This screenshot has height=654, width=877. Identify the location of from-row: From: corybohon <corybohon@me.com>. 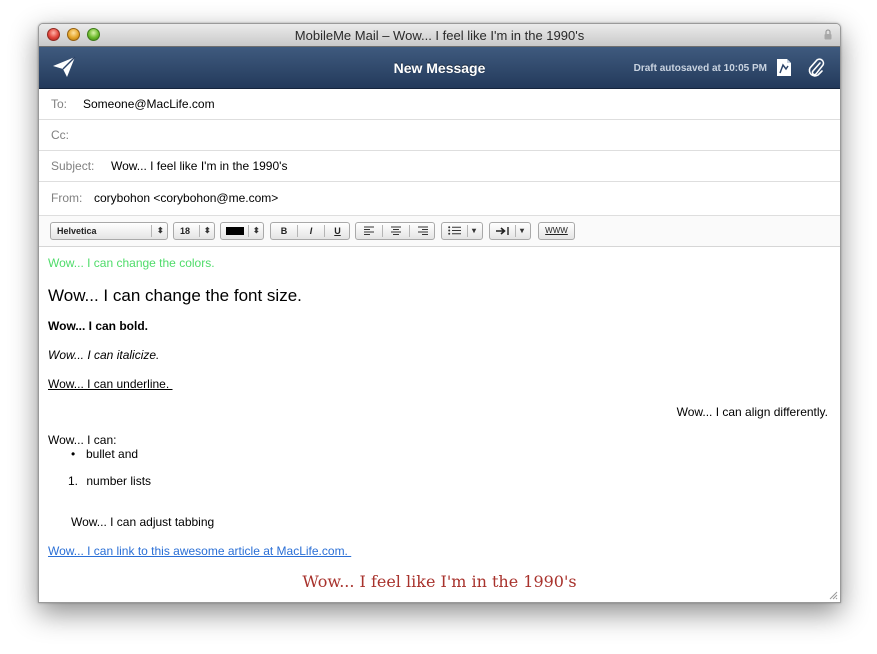
(439, 199).